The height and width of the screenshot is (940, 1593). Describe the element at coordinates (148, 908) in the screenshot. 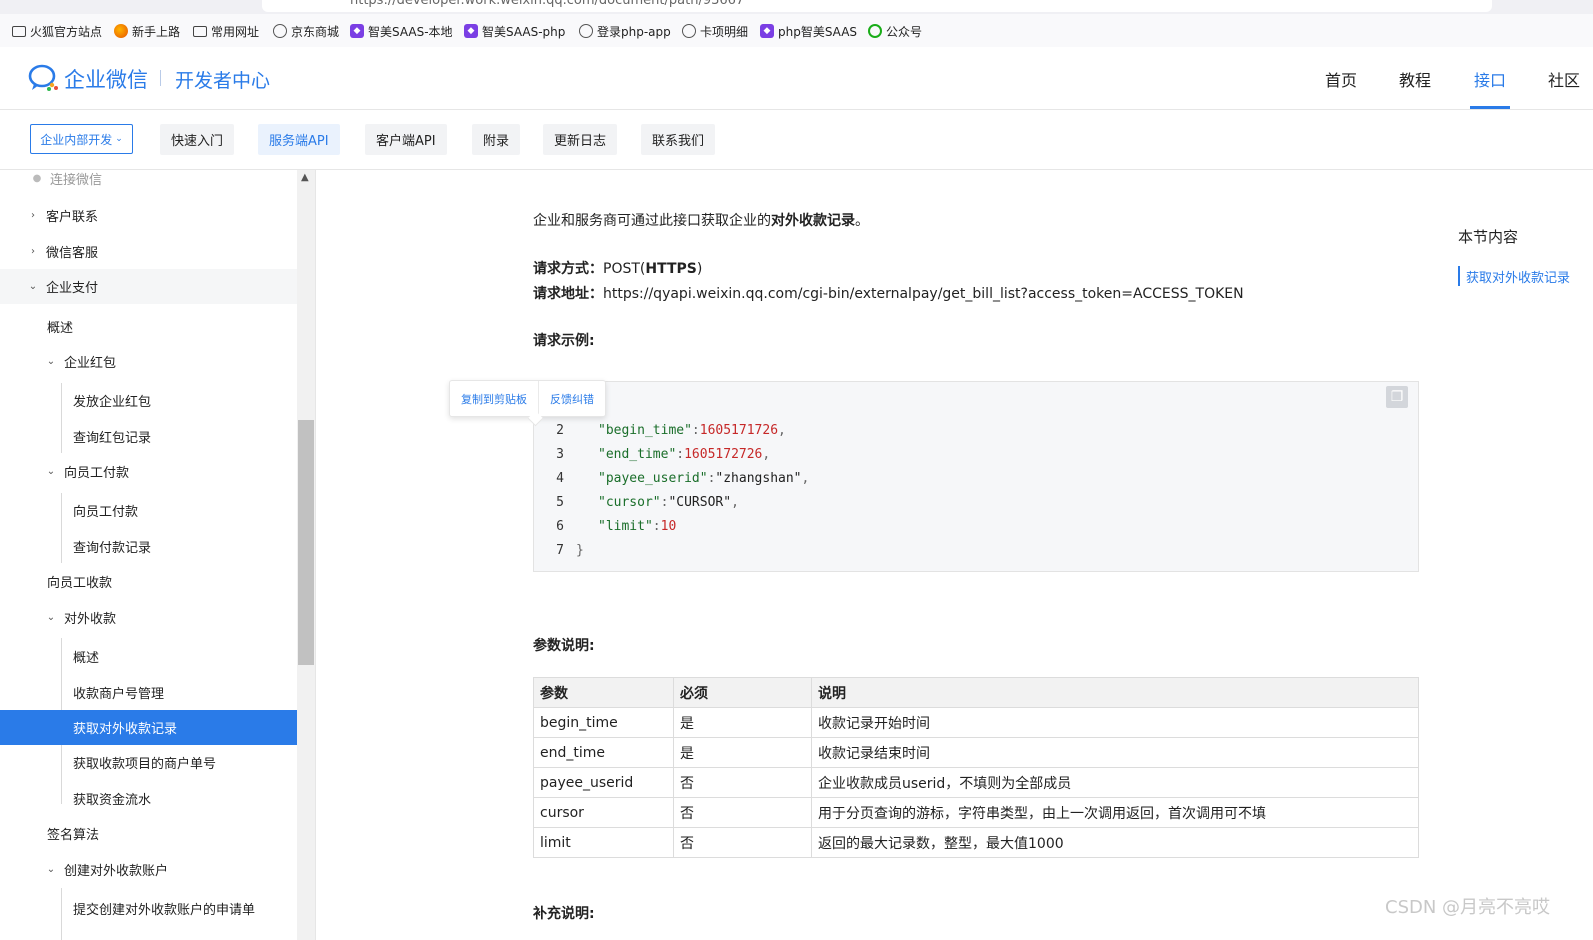

I see `sidebar-item-submit-application: 提交创建对外收款账户的申请单` at that location.